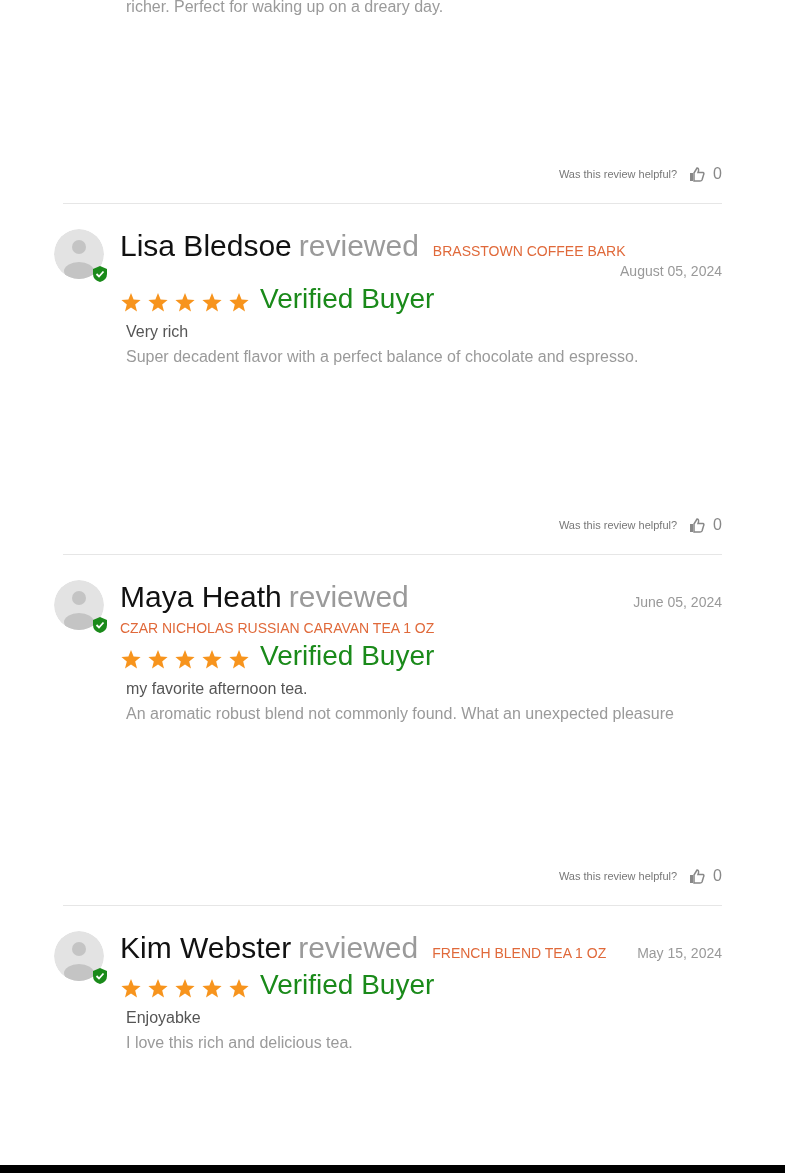 Image resolution: width=785 pixels, height=1173 pixels. What do you see at coordinates (240, 1043) in the screenshot?
I see `review-text: I love this rich and delicious tea.` at bounding box center [240, 1043].